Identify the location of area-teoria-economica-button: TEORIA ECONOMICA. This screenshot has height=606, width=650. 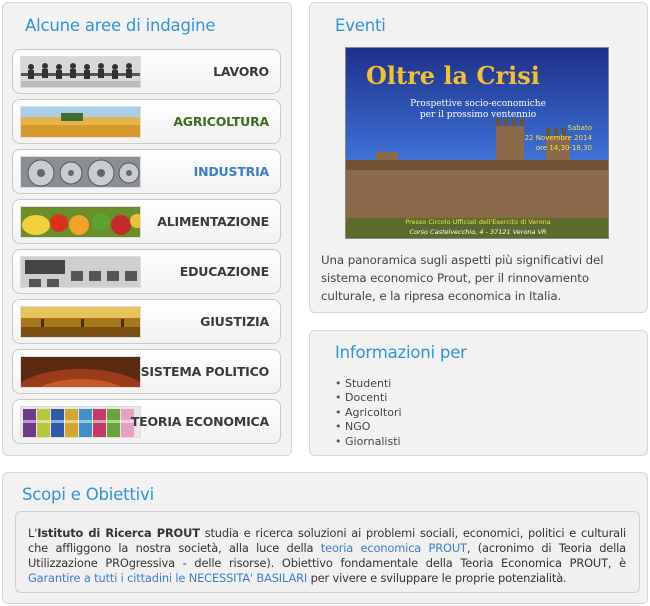
(146, 421).